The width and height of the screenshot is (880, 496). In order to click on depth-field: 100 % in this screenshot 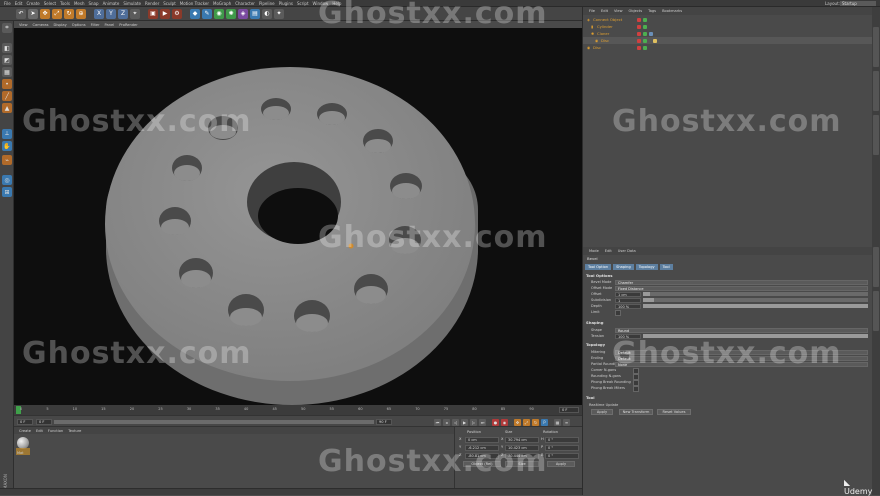, I will do `click(628, 306)`.